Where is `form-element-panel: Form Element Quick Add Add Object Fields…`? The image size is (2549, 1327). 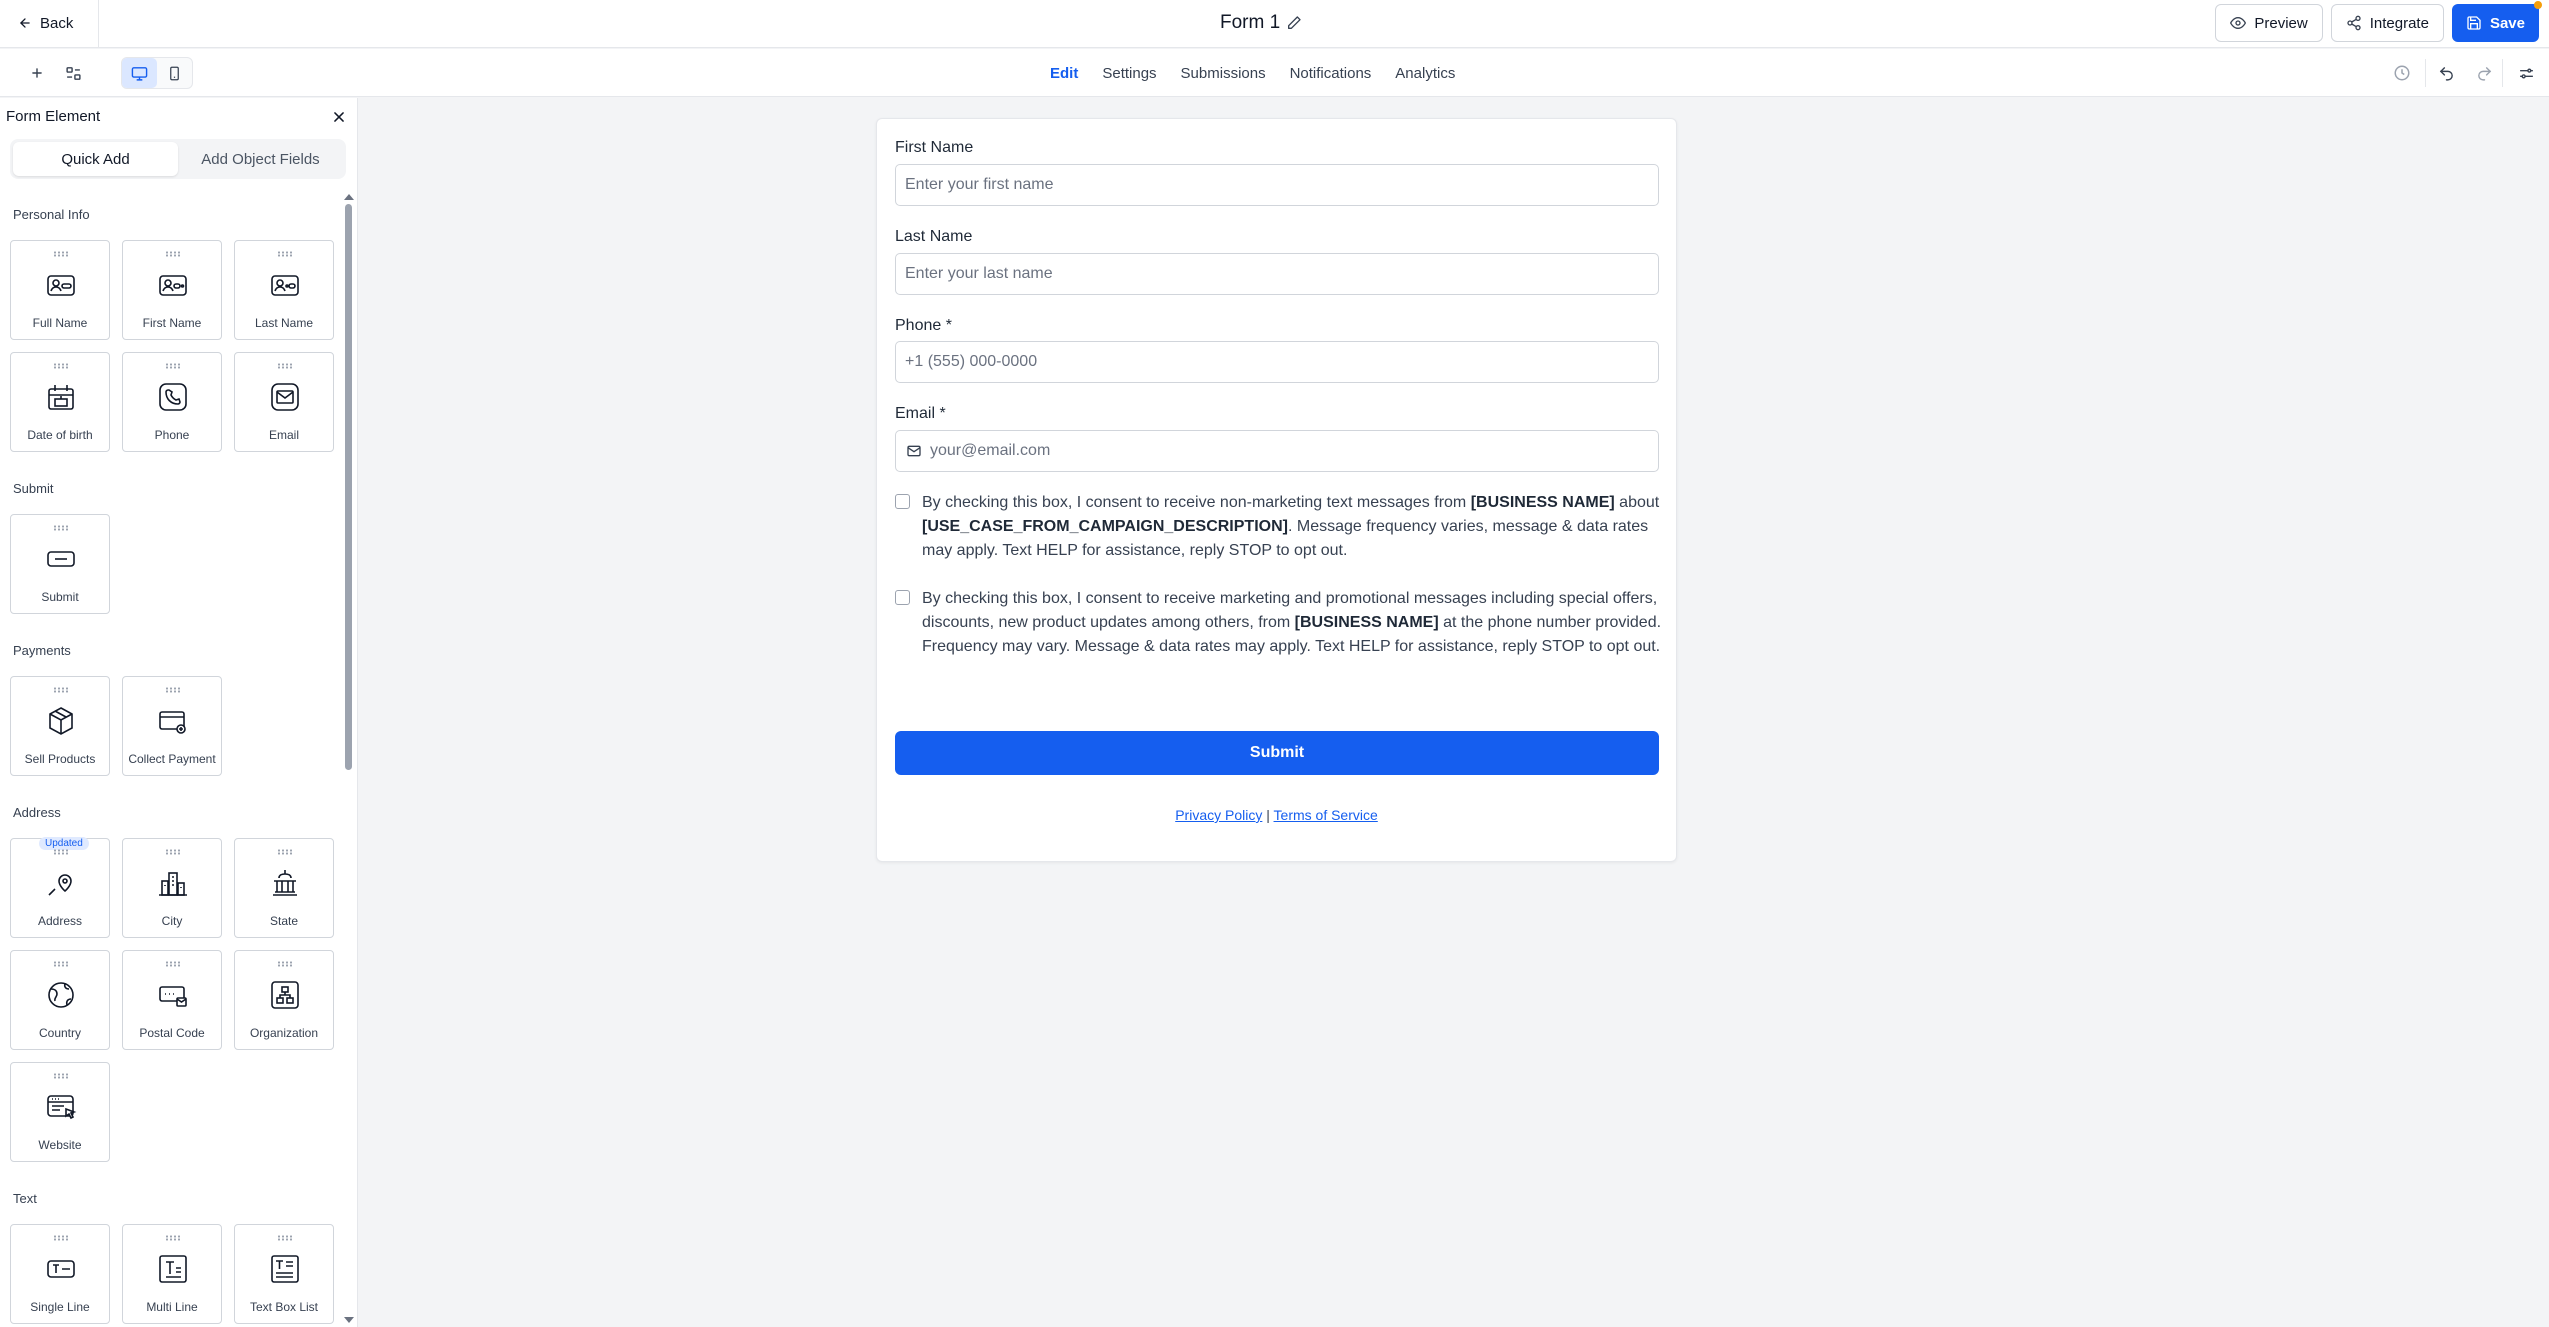 form-element-panel: Form Element Quick Add Add Object Fields… is located at coordinates (179, 712).